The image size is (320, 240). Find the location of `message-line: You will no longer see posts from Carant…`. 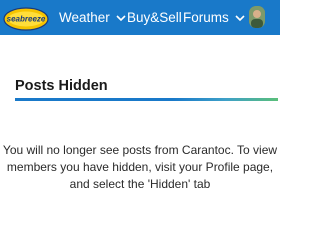

message-line: You will no longer see posts from Carant… is located at coordinates (140, 150).